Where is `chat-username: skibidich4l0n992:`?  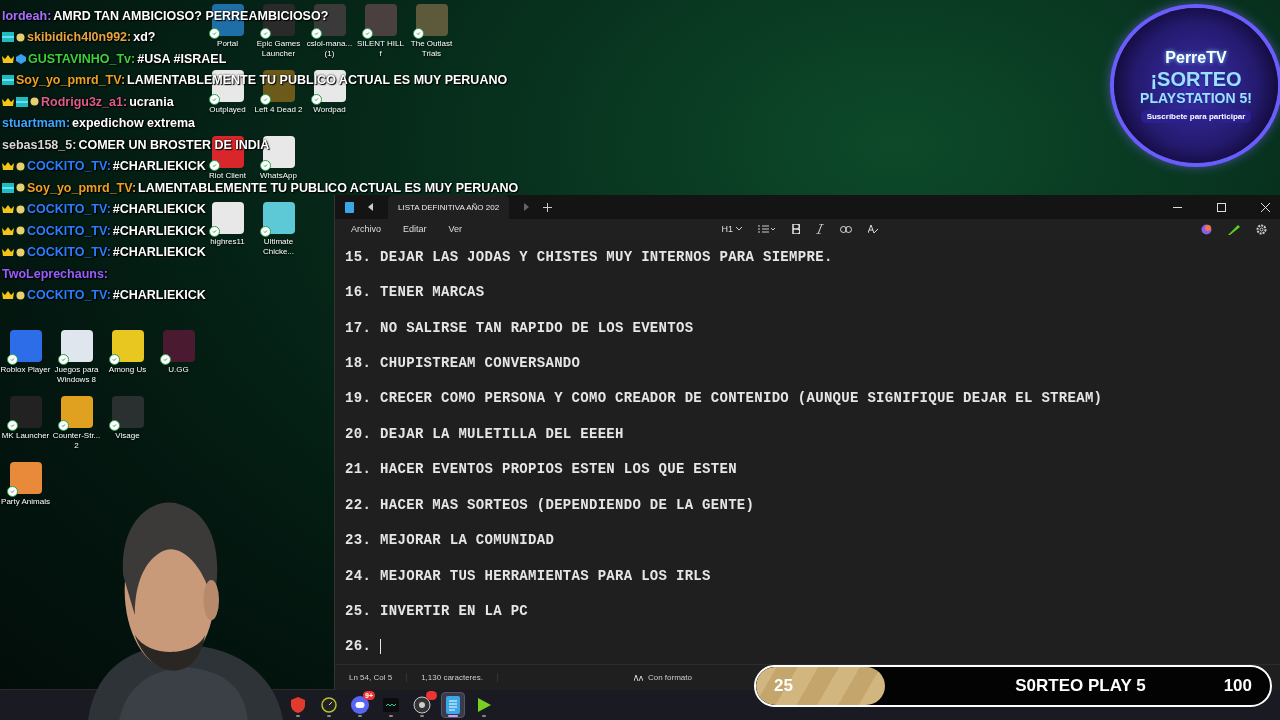
chat-username: skibidich4l0n992: is located at coordinates (79, 37).